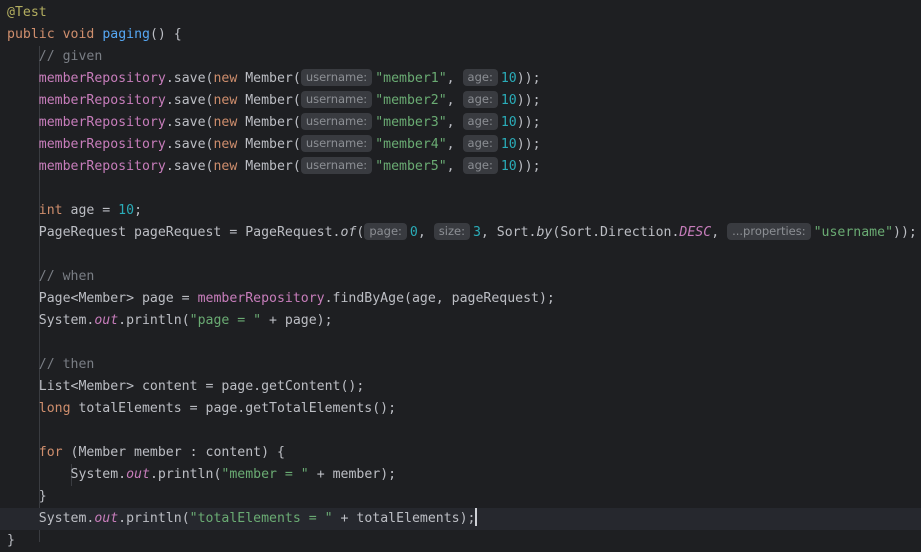 The width and height of the screenshot is (921, 552). I want to click on code-line-age-decl: int age = 10;, so click(74, 211).